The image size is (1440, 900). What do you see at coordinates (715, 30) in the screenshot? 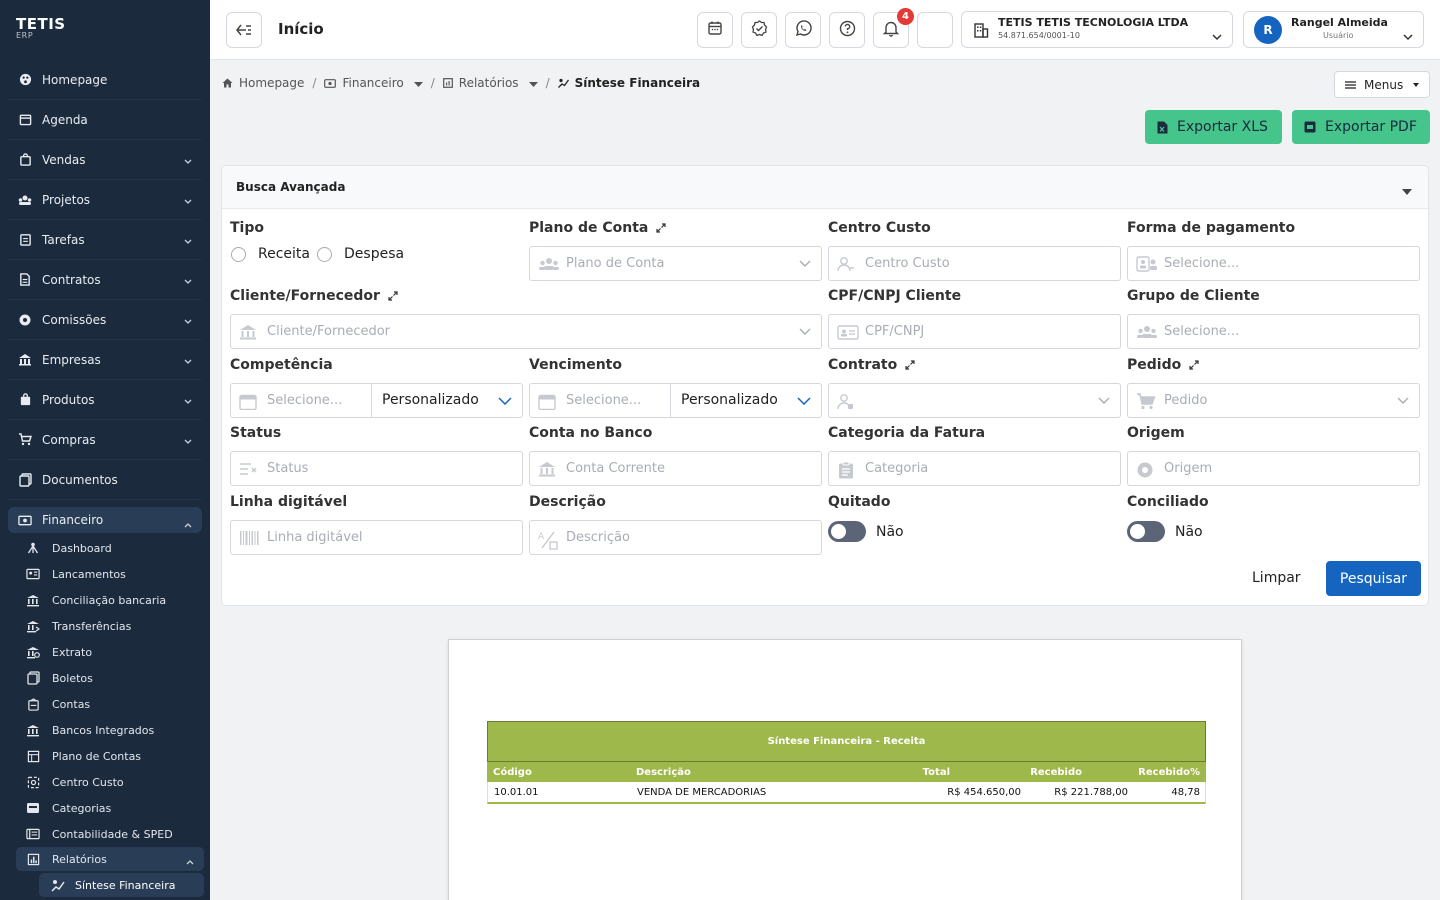
I see `calendar-button` at bounding box center [715, 30].